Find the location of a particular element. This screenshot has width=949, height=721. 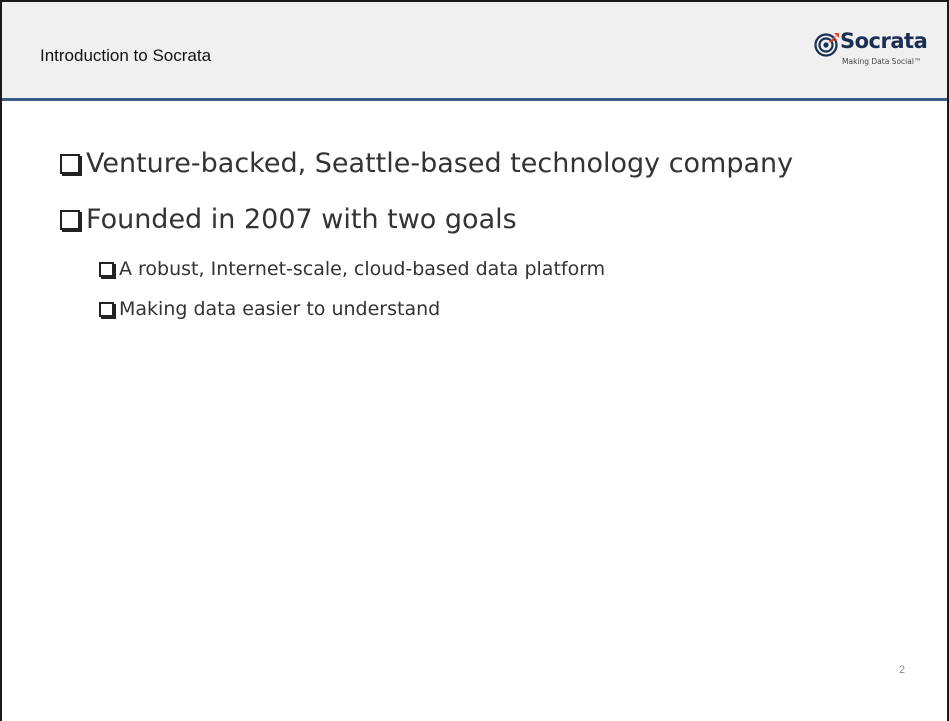

bullet-text: Making data easier to understand is located at coordinates (280, 309).